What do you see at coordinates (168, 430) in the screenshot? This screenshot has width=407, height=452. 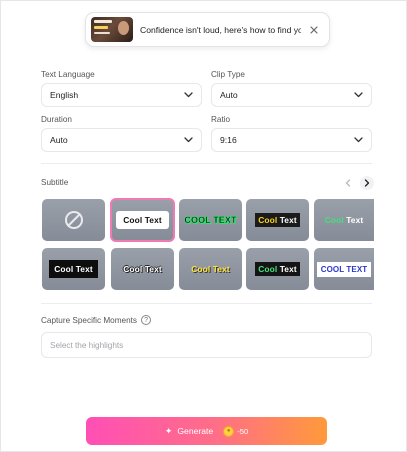 I see `sparkle-icon: ✦` at bounding box center [168, 430].